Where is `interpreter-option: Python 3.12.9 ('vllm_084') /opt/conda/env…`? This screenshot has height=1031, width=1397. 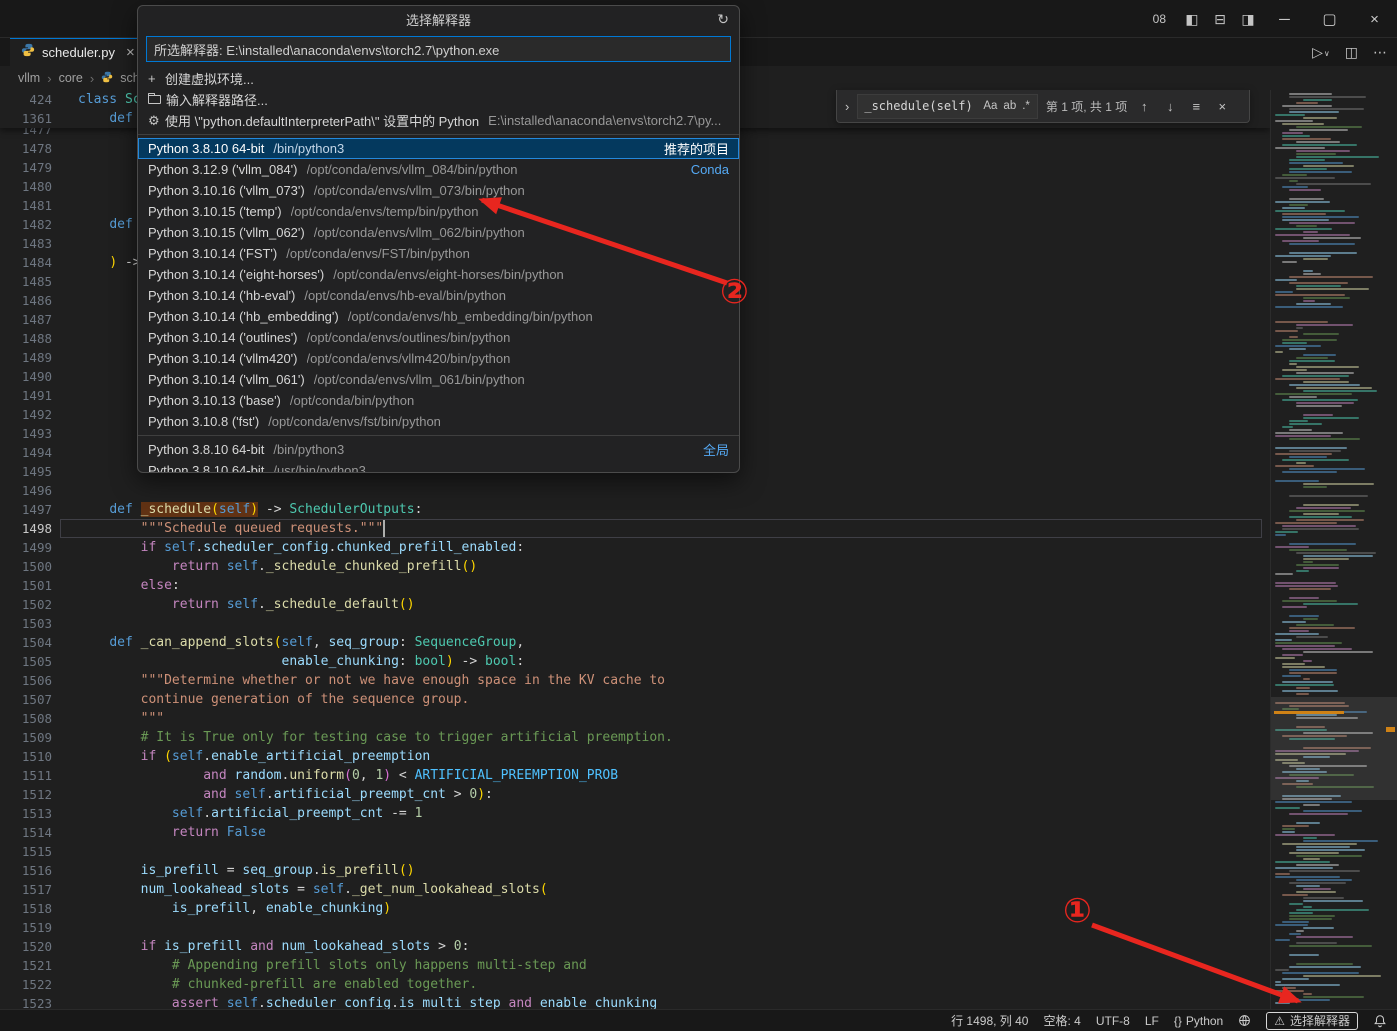 interpreter-option: Python 3.12.9 ('vllm_084') /opt/conda/env… is located at coordinates (438, 169).